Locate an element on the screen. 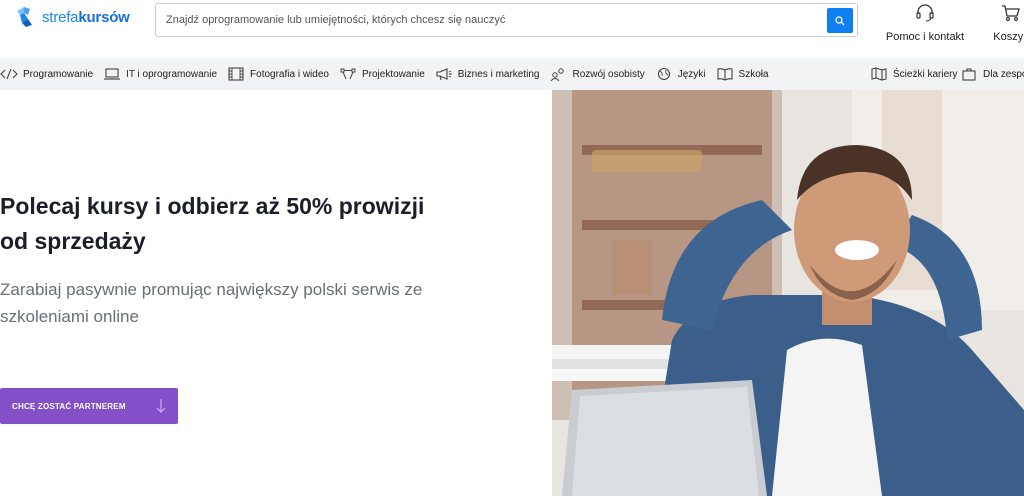 The height and width of the screenshot is (496, 1024). category-label: Biznes i marketing is located at coordinates (498, 74).